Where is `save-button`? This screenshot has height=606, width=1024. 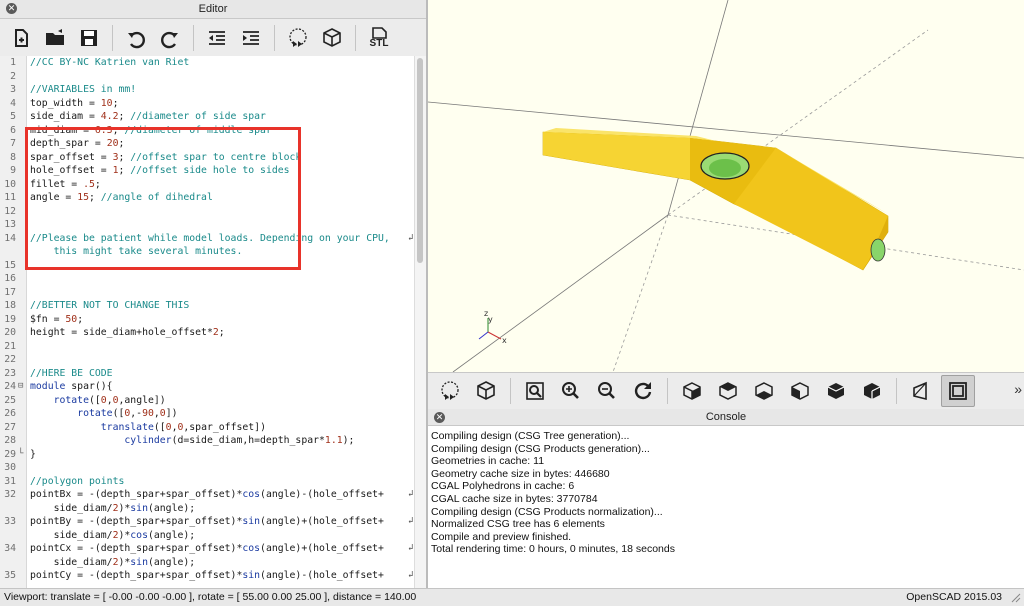 save-button is located at coordinates (89, 38).